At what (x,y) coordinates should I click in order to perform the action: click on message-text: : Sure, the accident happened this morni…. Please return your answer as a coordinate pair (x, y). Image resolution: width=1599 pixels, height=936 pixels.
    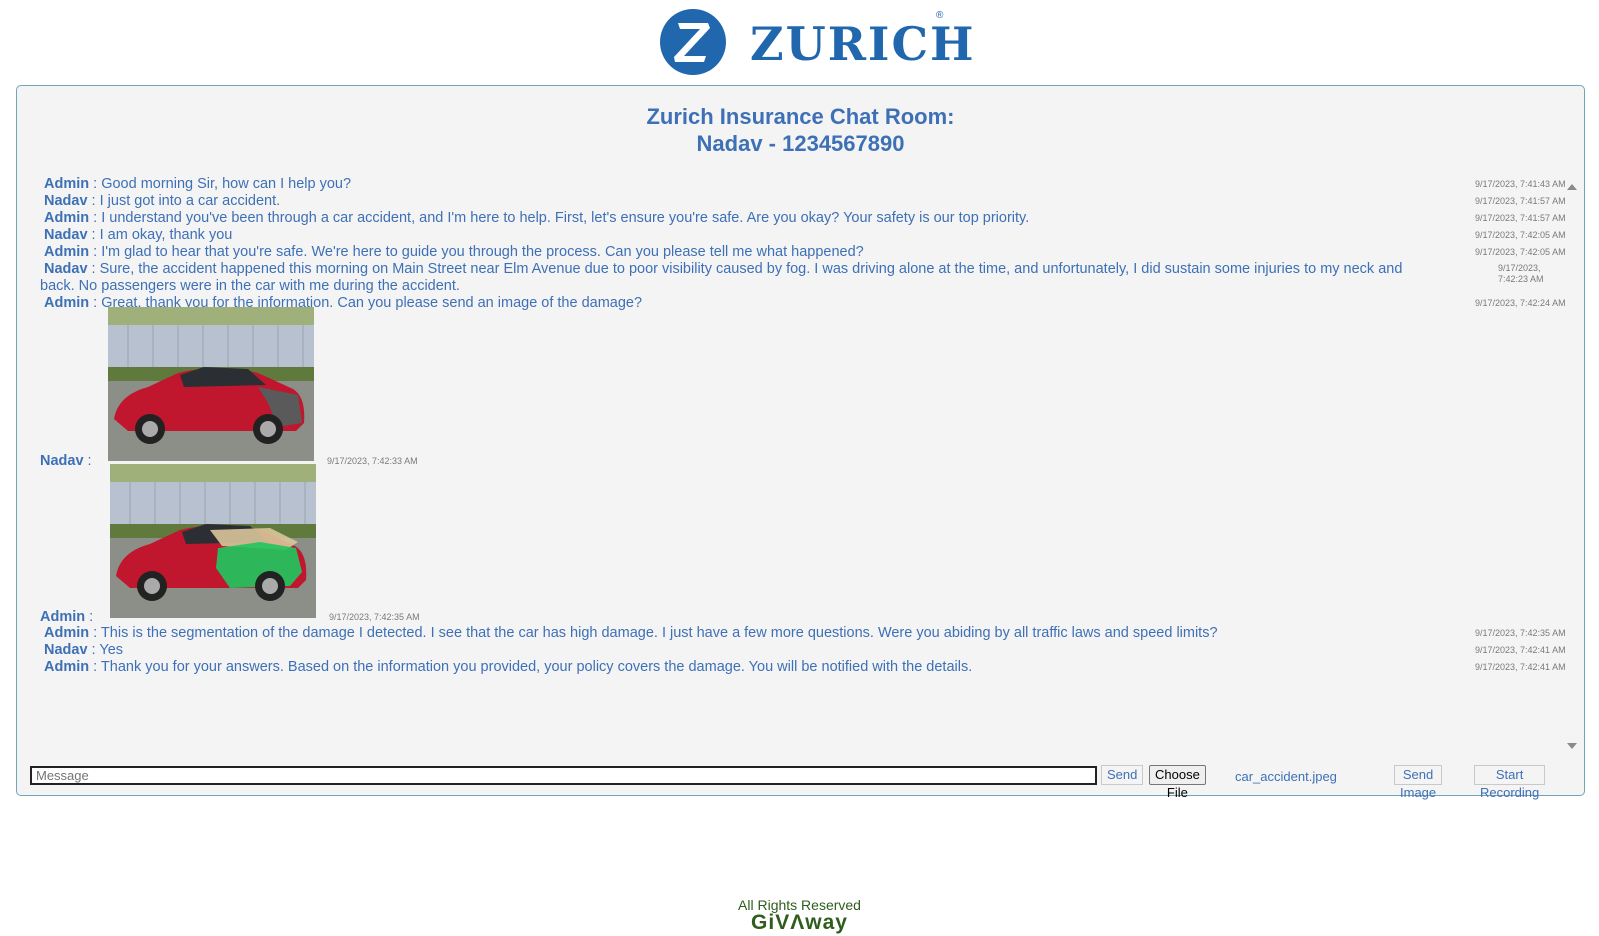
    Looking at the image, I should click on (721, 277).